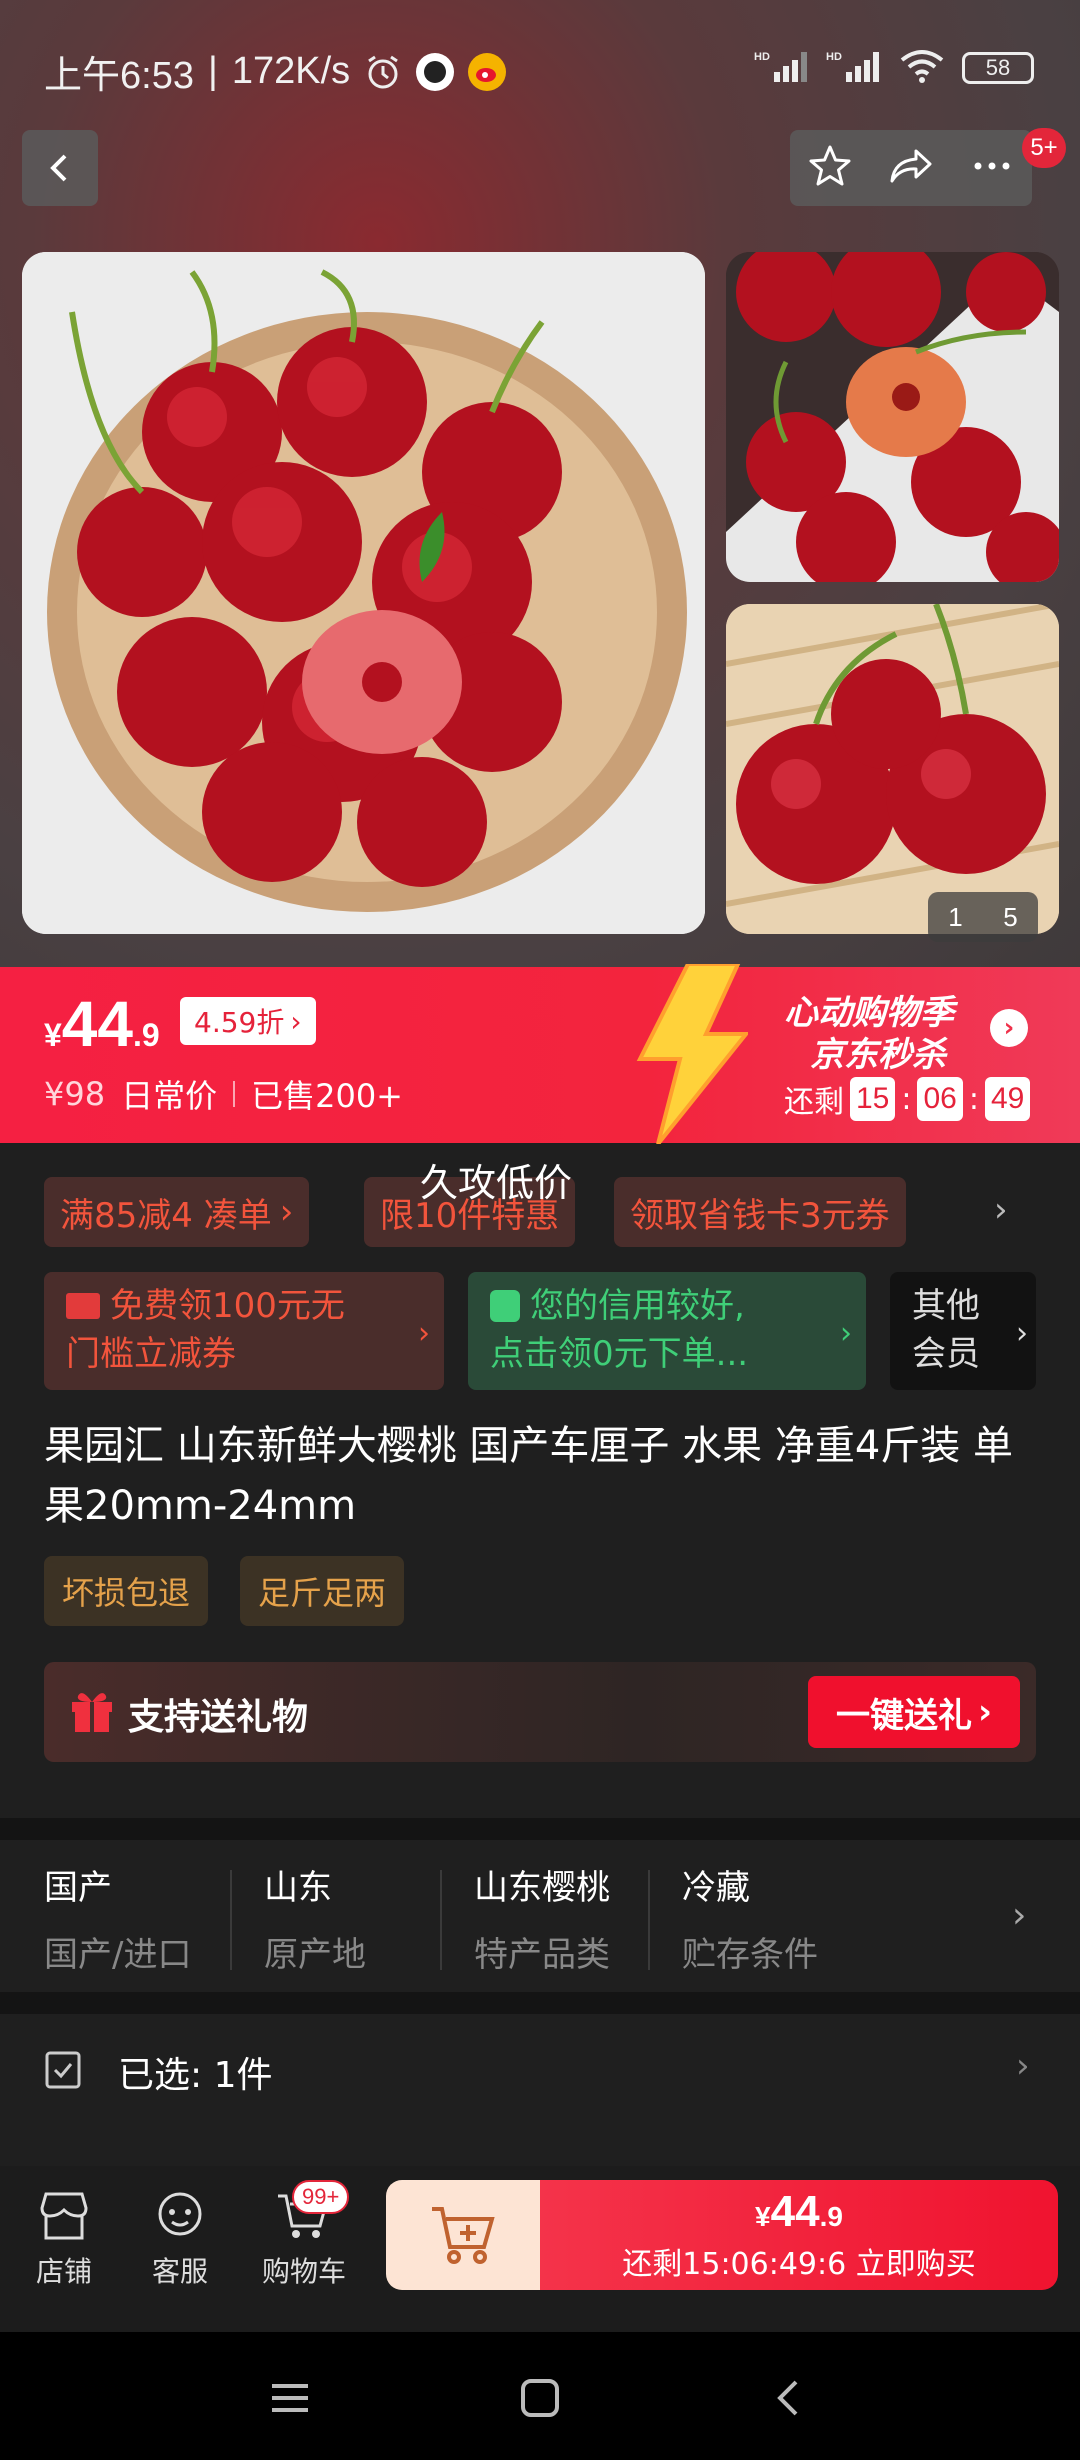 This screenshot has width=1080, height=2460. I want to click on coupon-card-text2: 门槛立减券, so click(151, 1354).